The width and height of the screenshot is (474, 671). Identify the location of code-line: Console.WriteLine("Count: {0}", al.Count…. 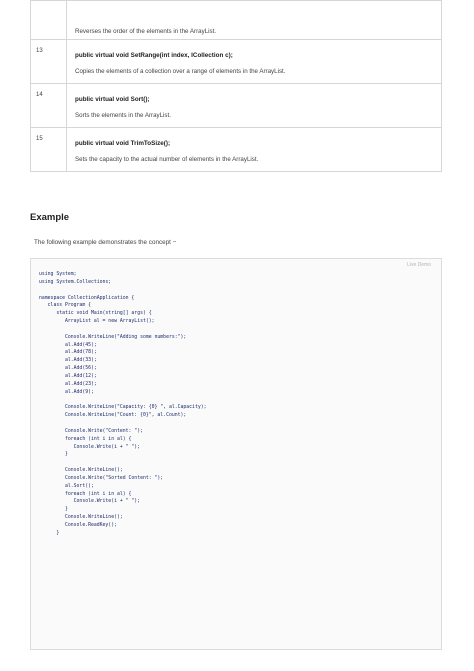
(113, 416).